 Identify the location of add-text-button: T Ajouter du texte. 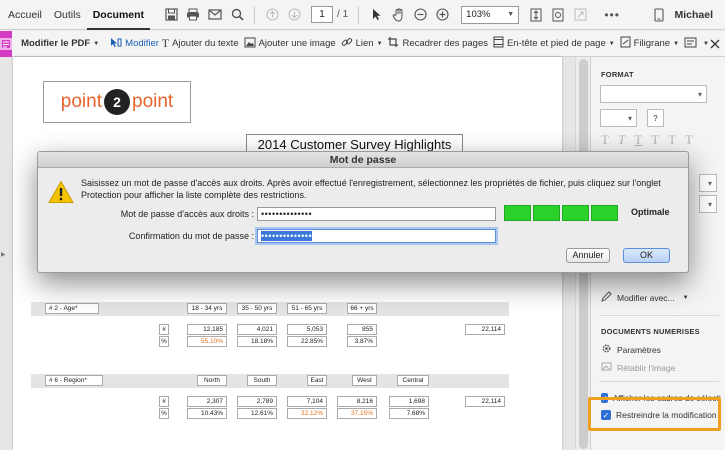
(200, 43).